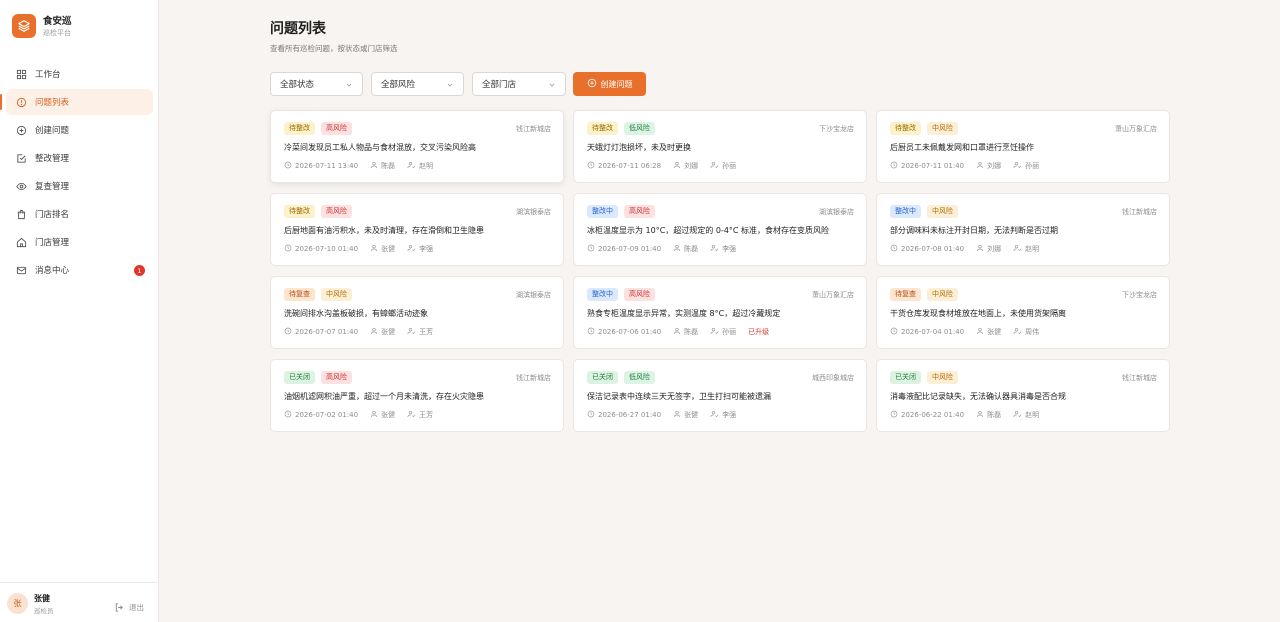 The height and width of the screenshot is (622, 1280). Describe the element at coordinates (79, 74) in the screenshot. I see `sidebar-item-dashboard: 工作台` at that location.